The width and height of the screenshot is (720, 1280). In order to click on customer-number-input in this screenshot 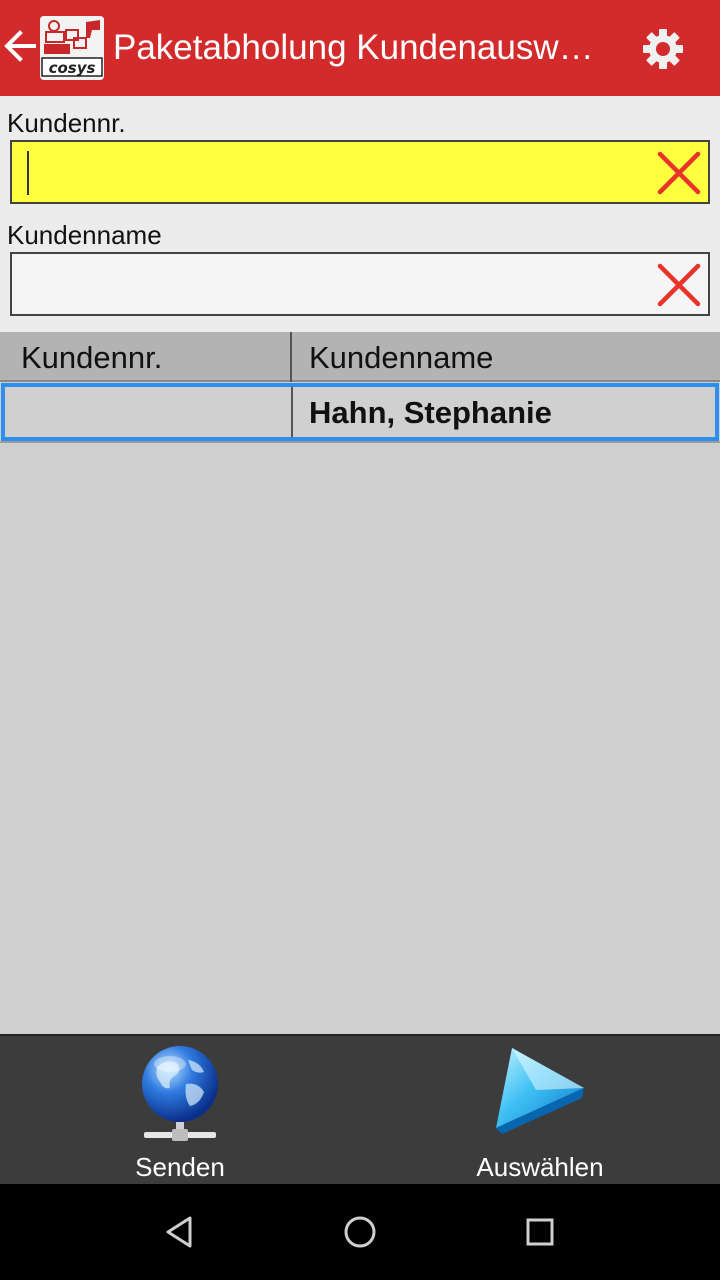, I will do `click(332, 172)`.